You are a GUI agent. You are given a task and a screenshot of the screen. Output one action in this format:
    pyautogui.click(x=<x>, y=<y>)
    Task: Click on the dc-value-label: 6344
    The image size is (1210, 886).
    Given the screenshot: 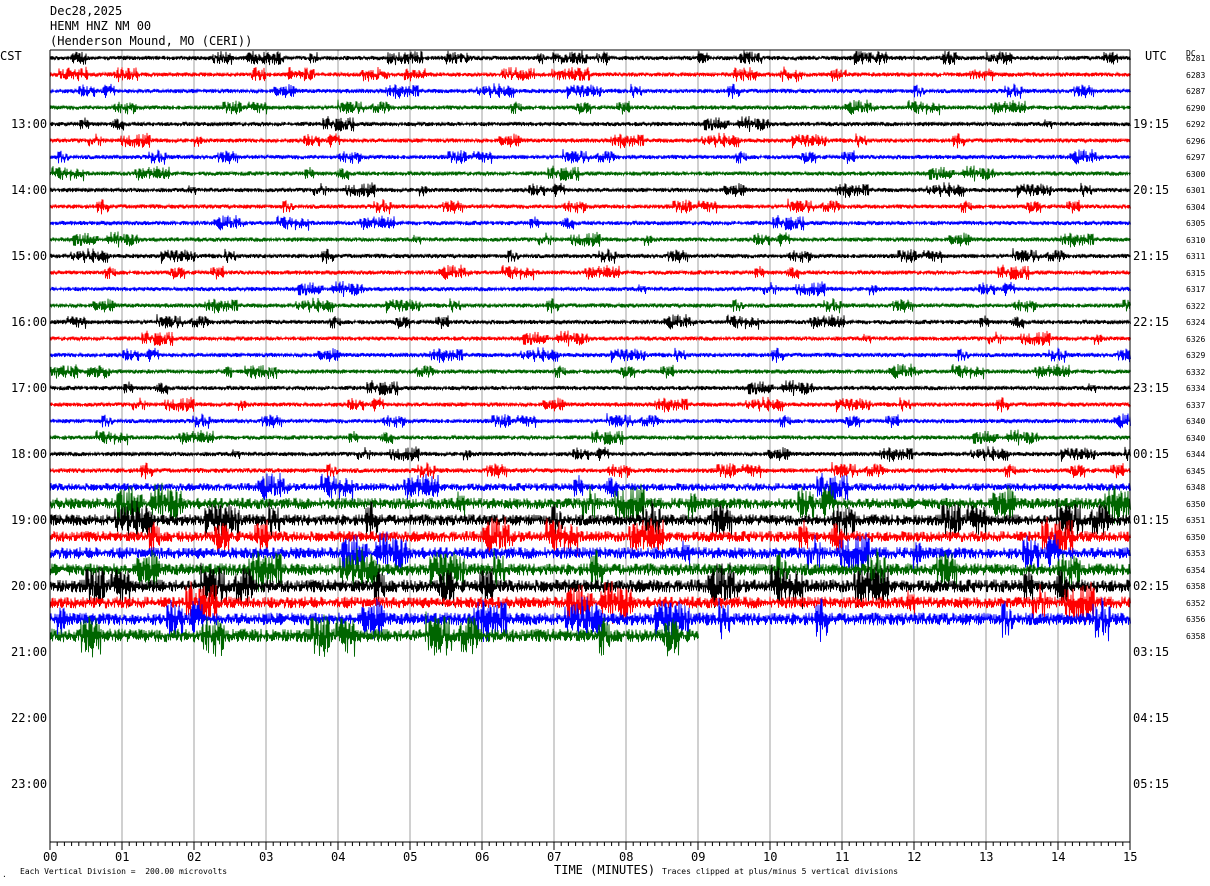 What is the action you would take?
    pyautogui.click(x=1196, y=454)
    